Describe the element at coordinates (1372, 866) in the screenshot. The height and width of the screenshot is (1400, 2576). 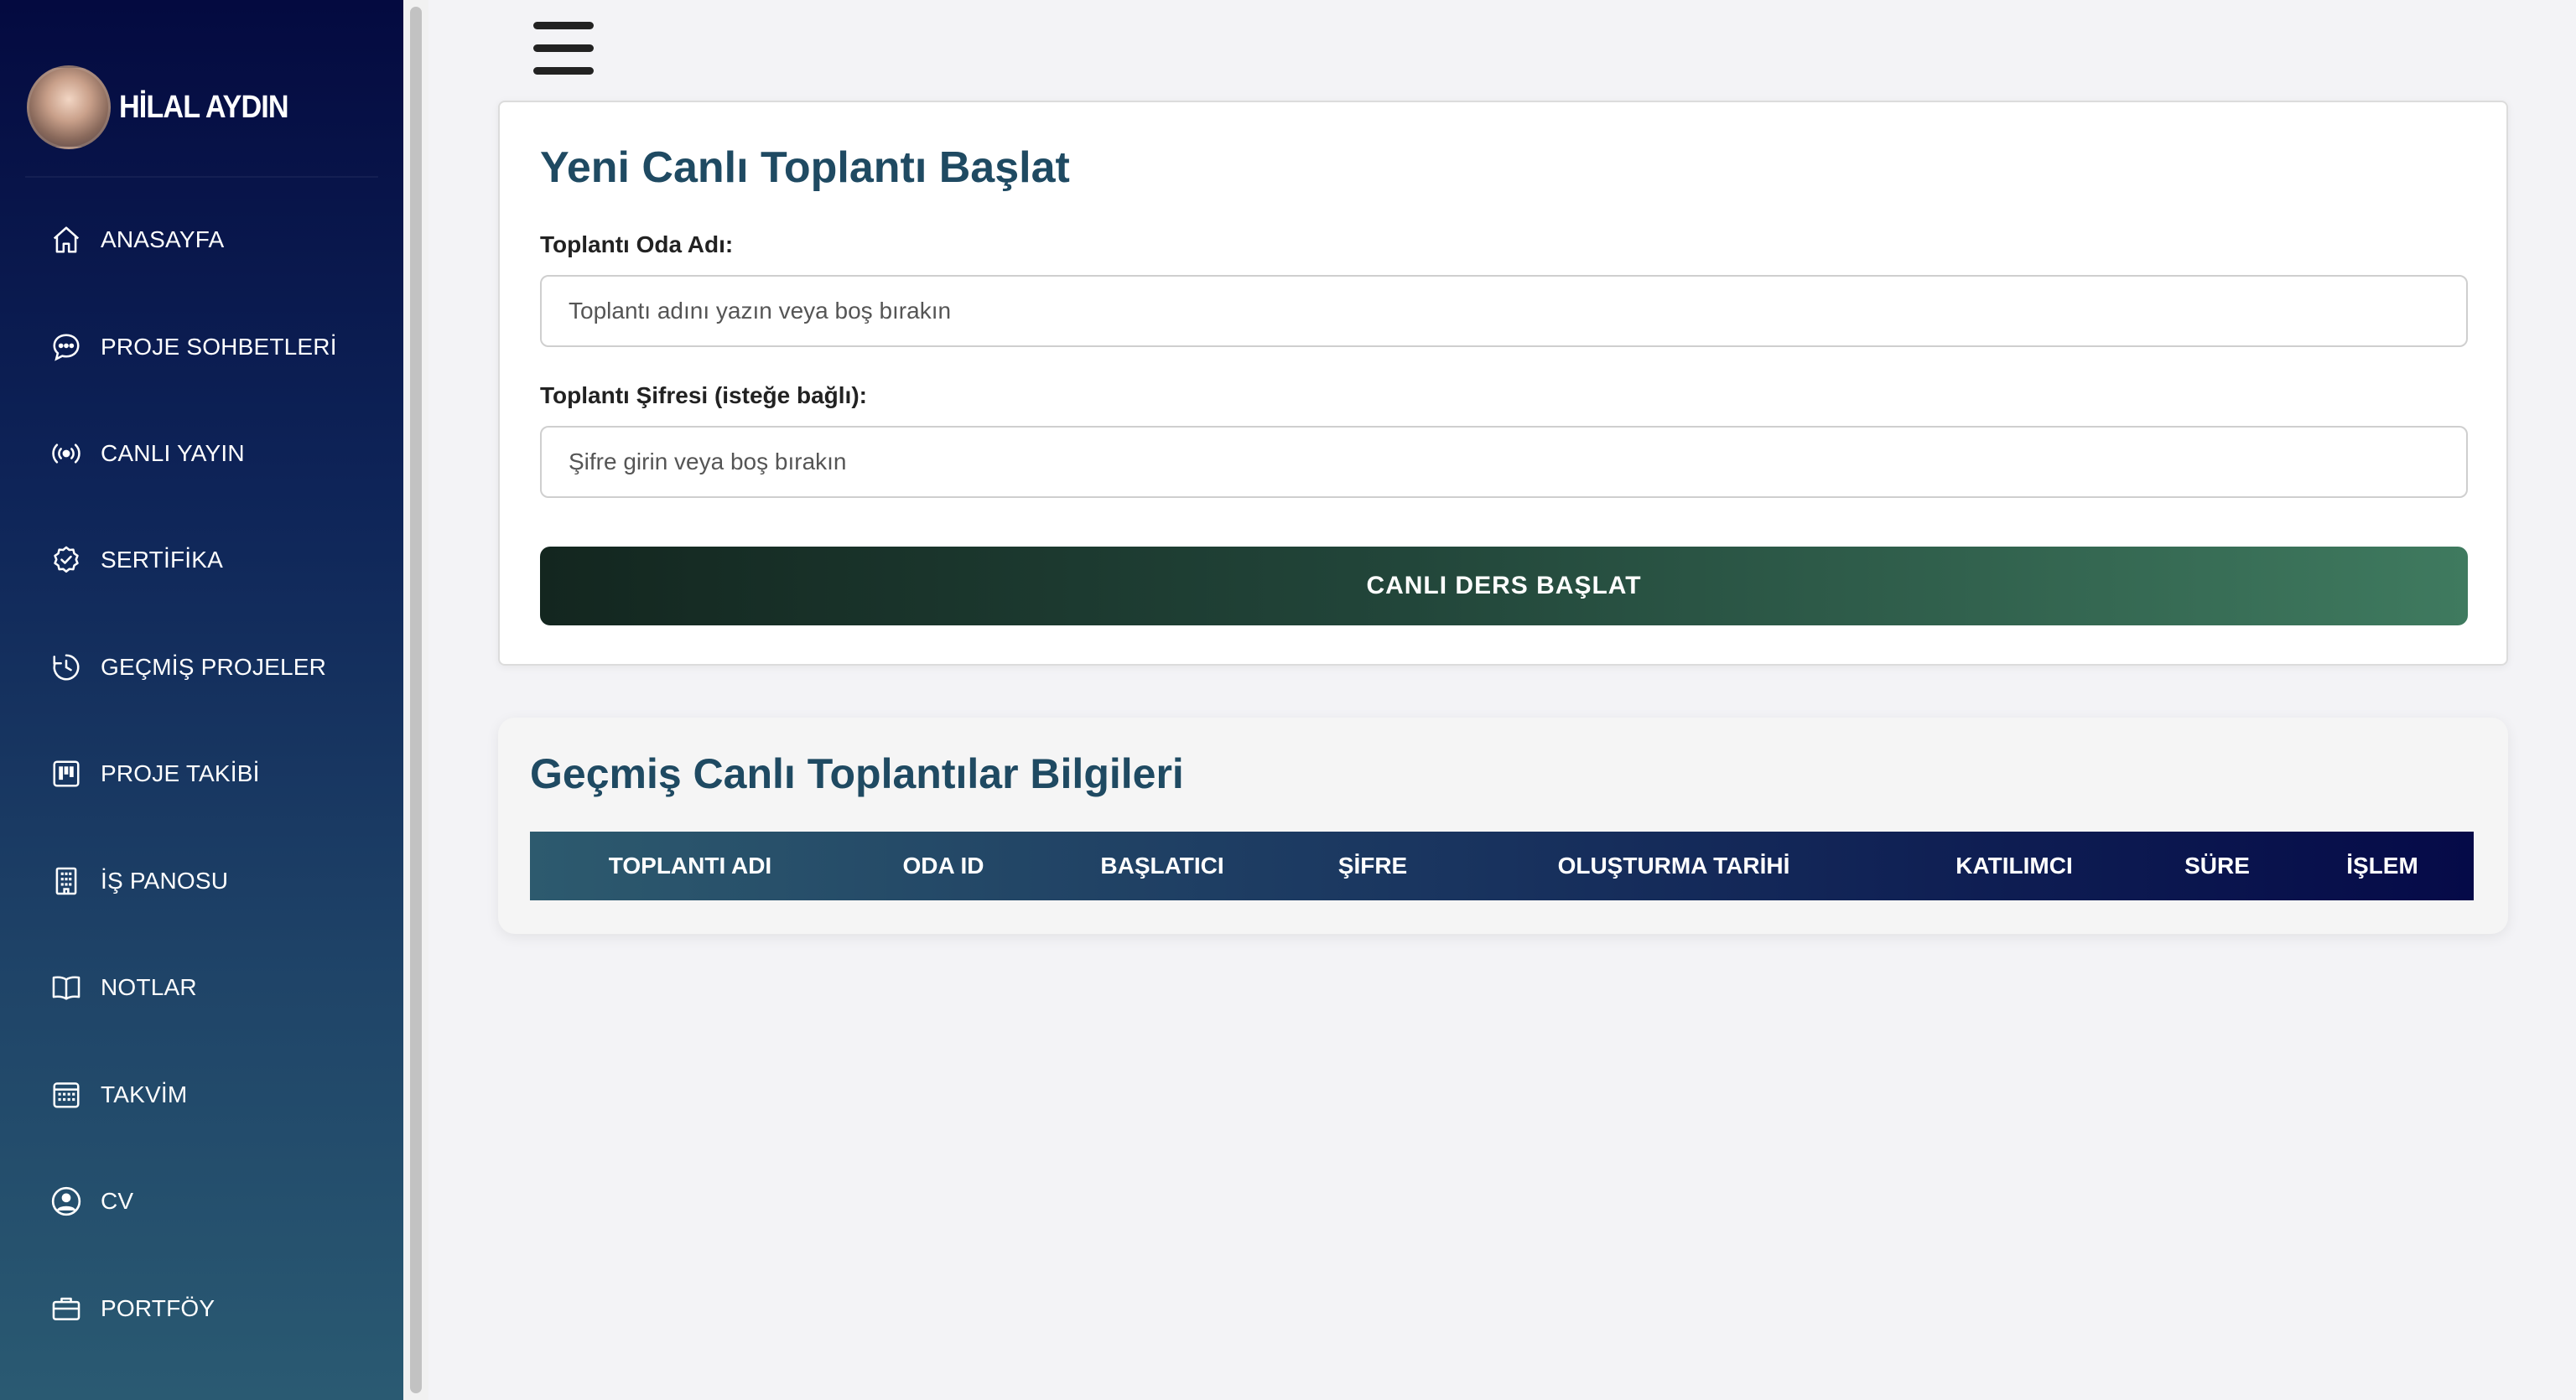
I see `column-header: ŞİFRE` at that location.